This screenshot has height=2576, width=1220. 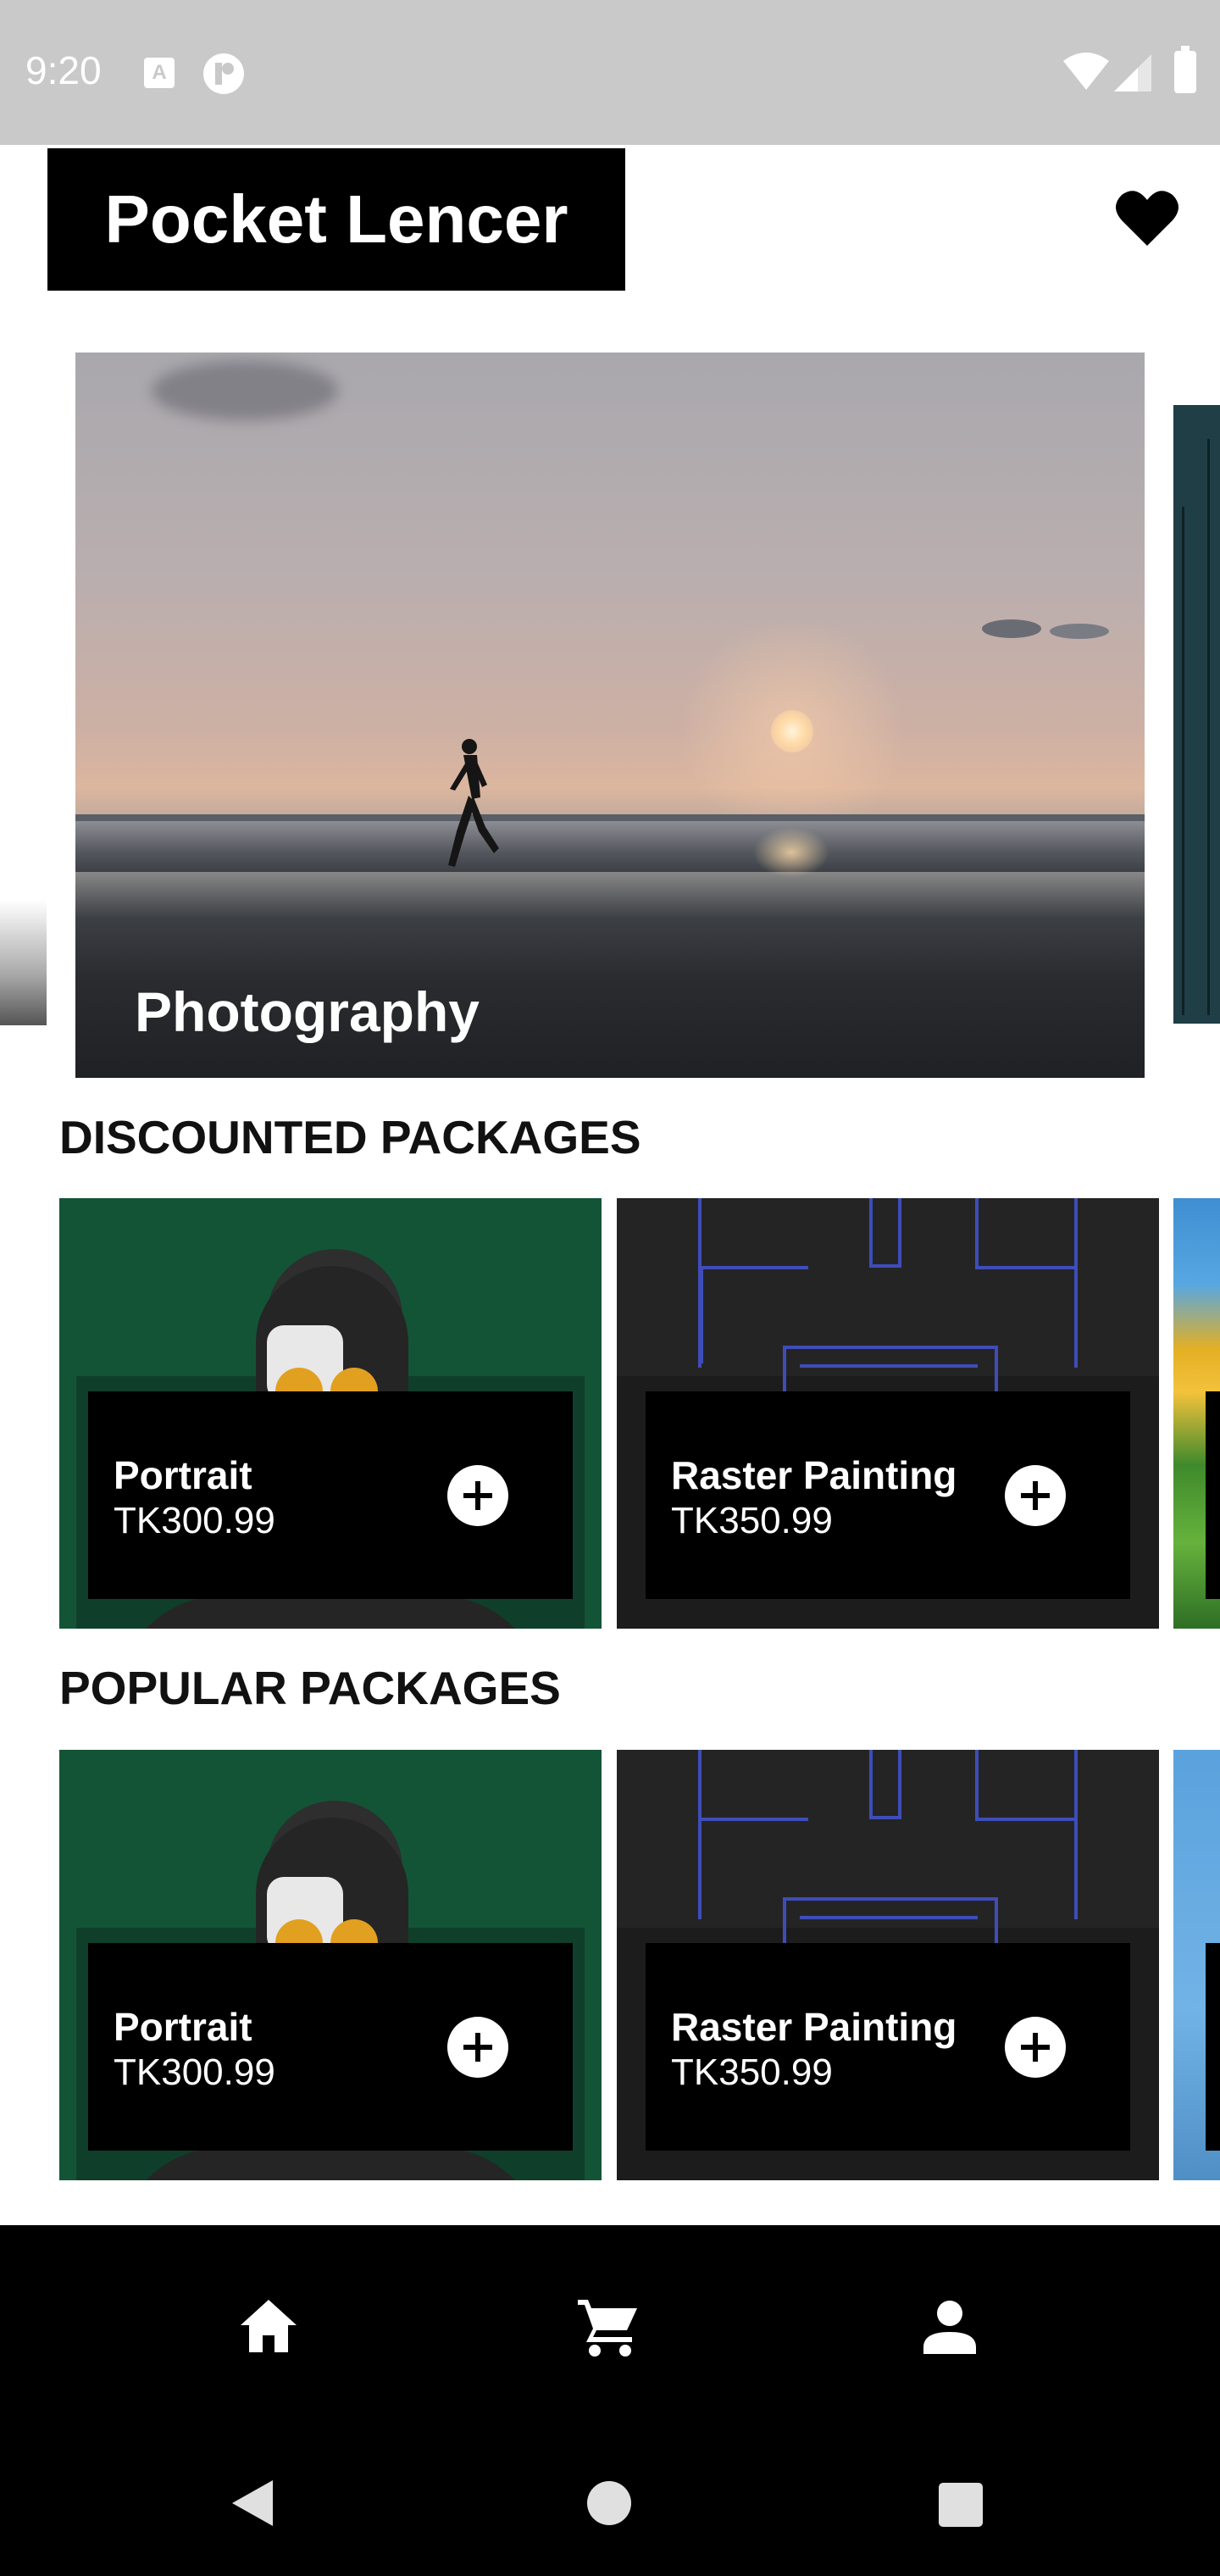 I want to click on cart-icon, so click(x=608, y=2326).